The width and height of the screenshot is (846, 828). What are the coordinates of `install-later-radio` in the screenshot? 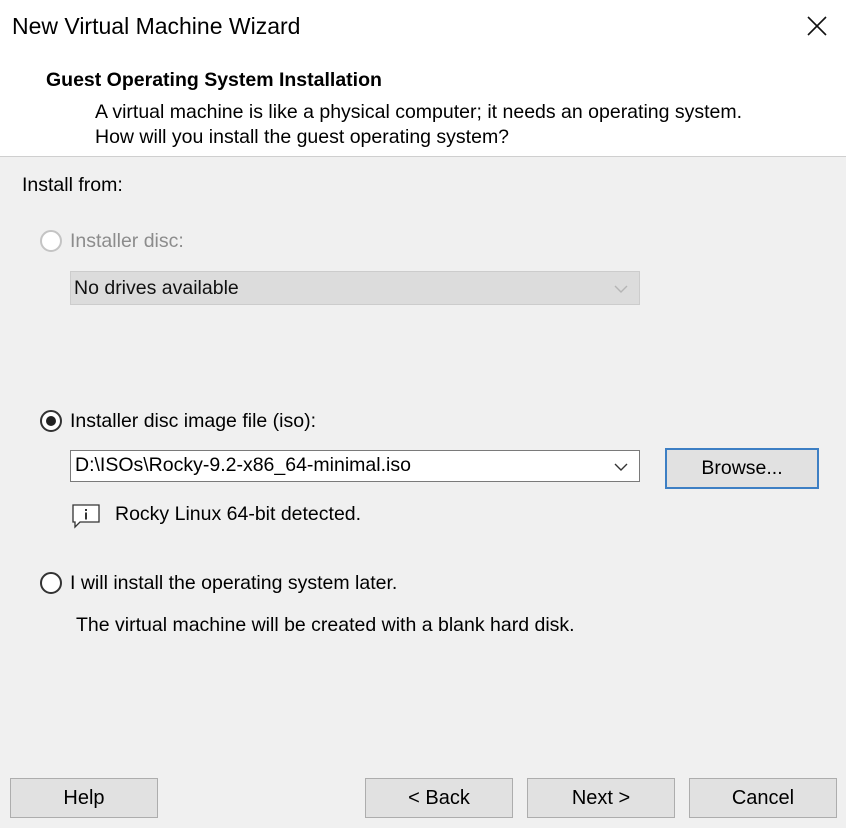 It's located at (51, 583).